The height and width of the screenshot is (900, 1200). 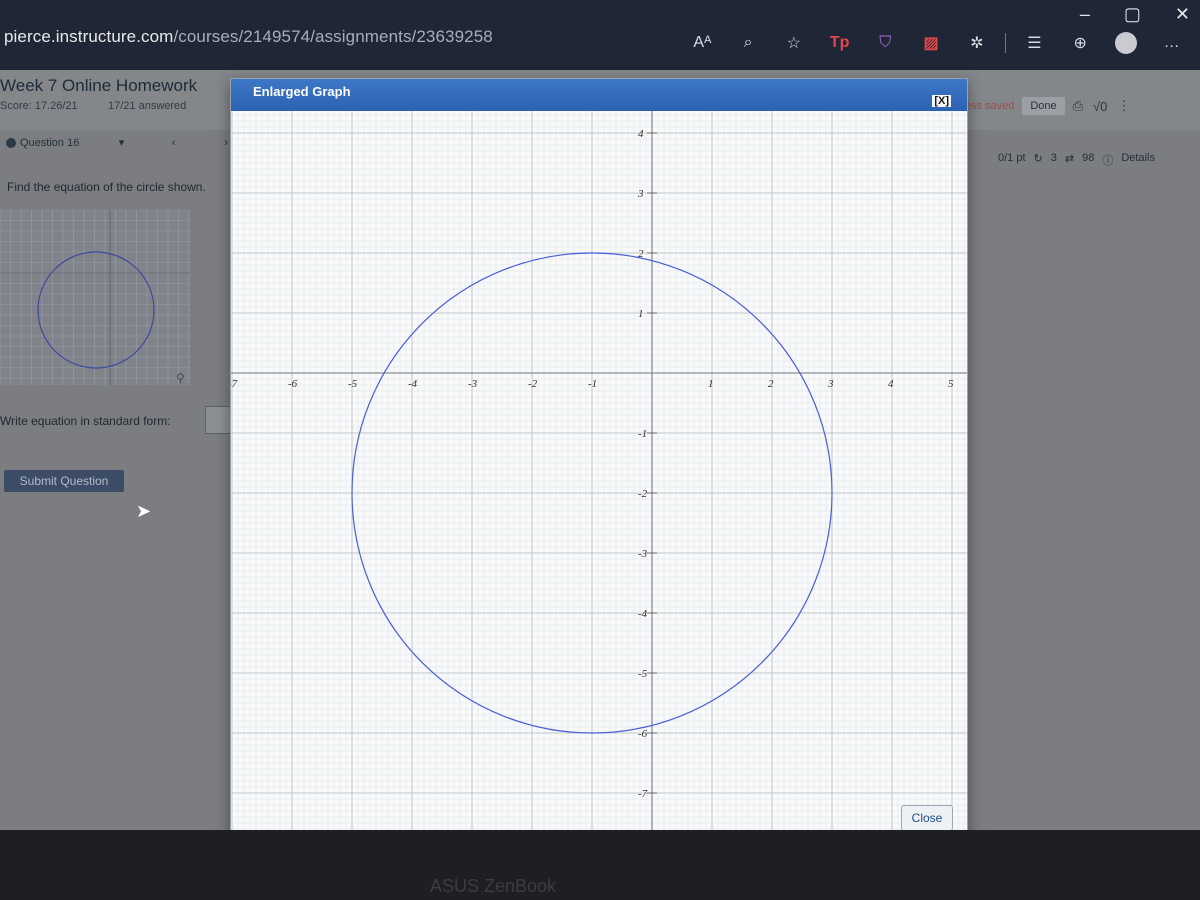 I want to click on y-tick-label: 1, so click(x=641, y=314).